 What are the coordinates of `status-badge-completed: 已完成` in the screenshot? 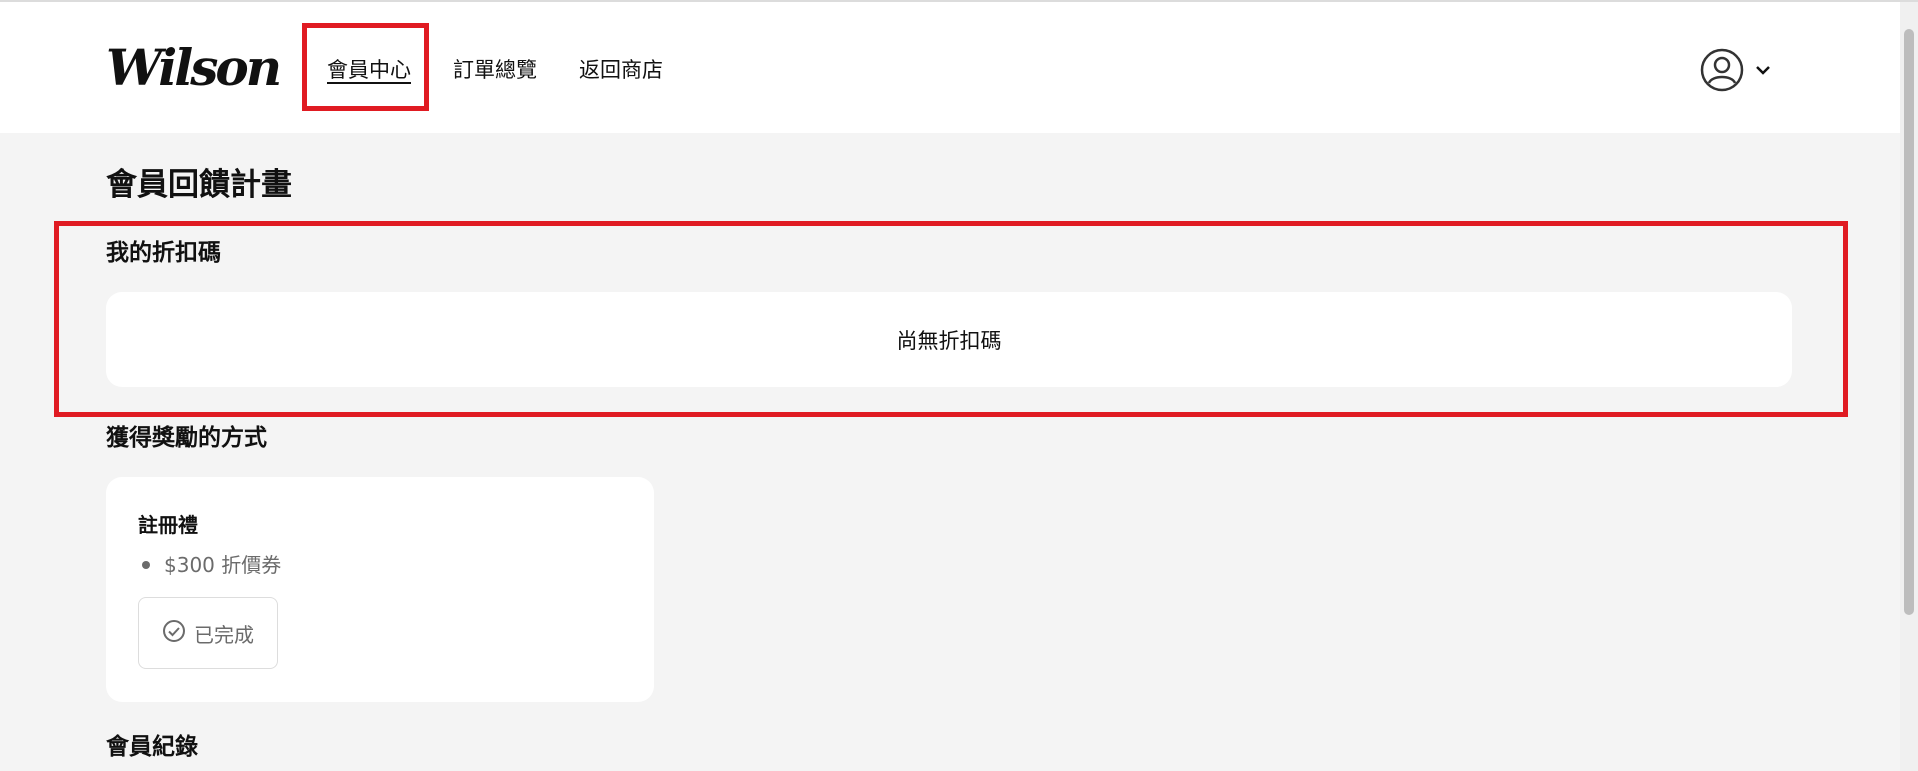 It's located at (208, 633).